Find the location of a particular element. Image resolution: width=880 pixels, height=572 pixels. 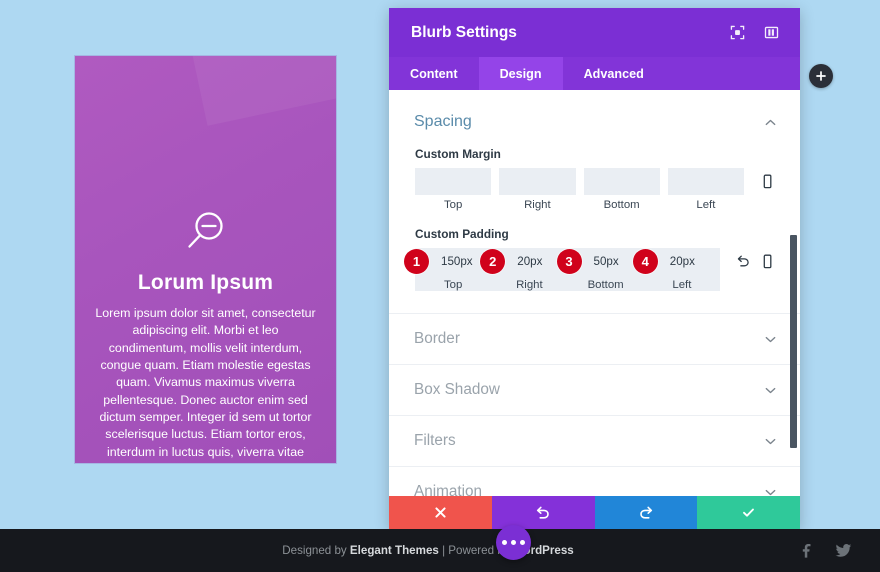

spacing-section-header: Spacing is located at coordinates (594, 110).